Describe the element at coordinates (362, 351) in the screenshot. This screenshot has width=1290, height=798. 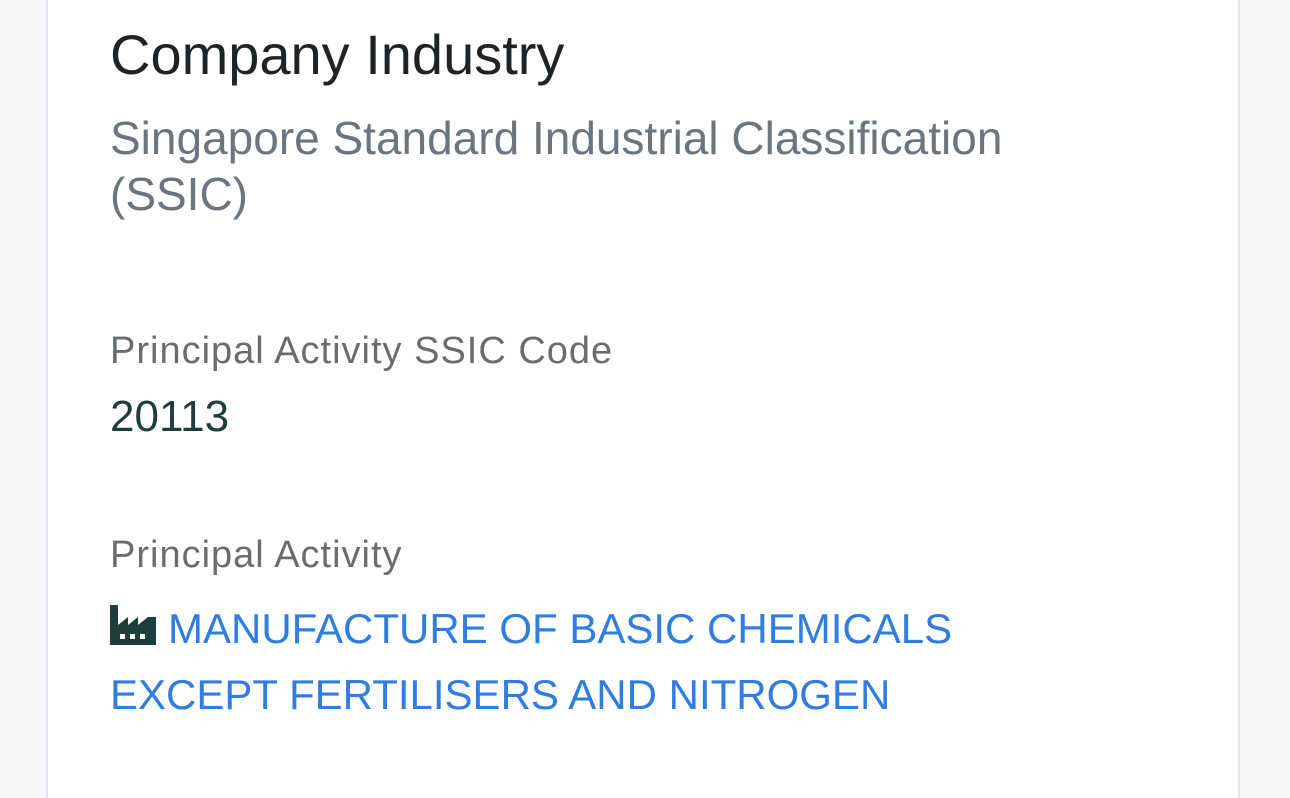
I see `ssic-code-label: Principal Activity SSIC Code` at that location.